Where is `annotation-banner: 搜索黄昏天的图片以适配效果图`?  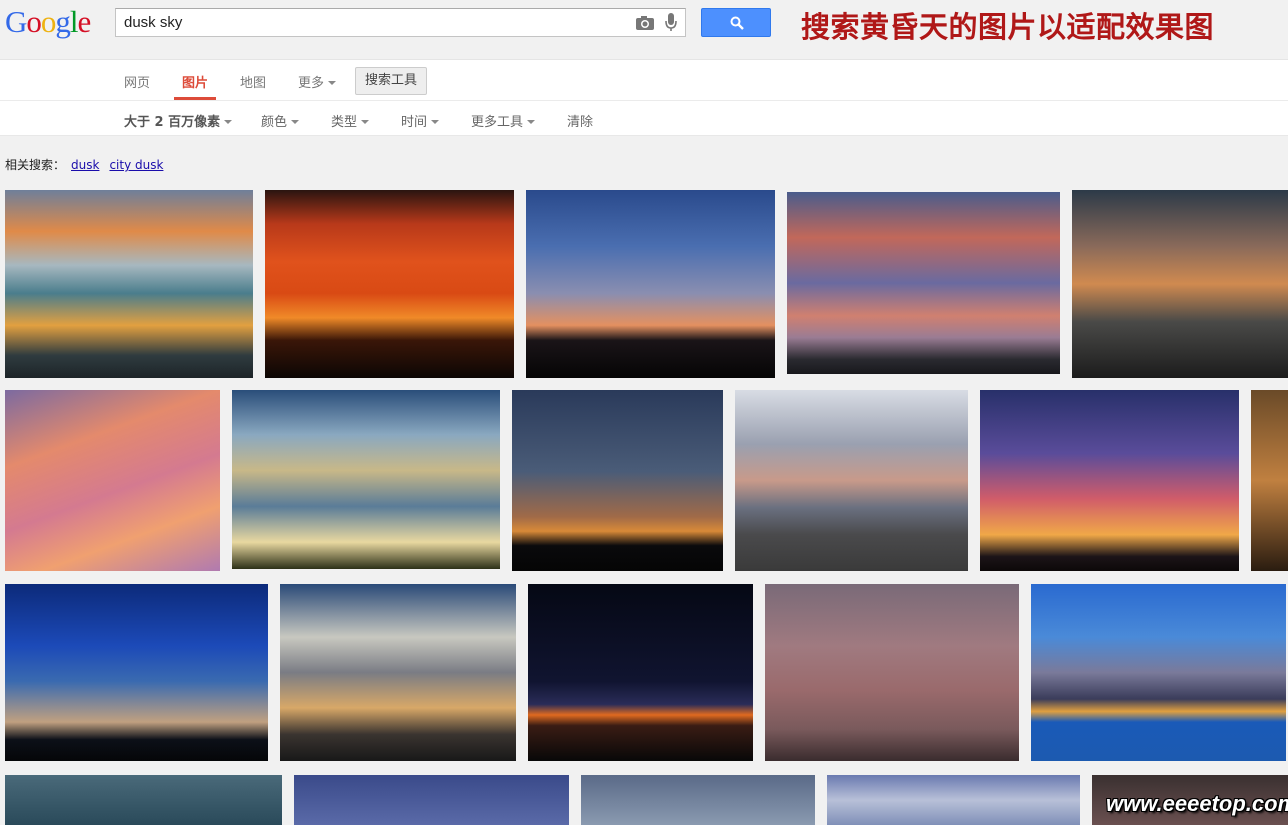 annotation-banner: 搜索黄昏天的图片以适配效果图 is located at coordinates (1008, 27).